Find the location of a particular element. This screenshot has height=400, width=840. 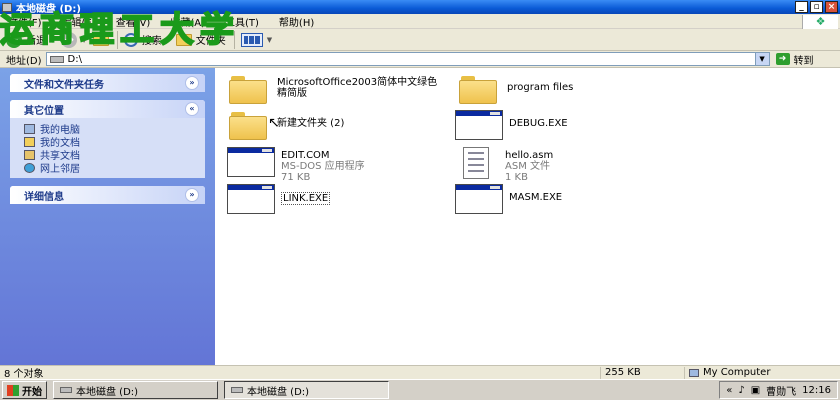

menu-file: 文件(F) is located at coordinates (25, 21).